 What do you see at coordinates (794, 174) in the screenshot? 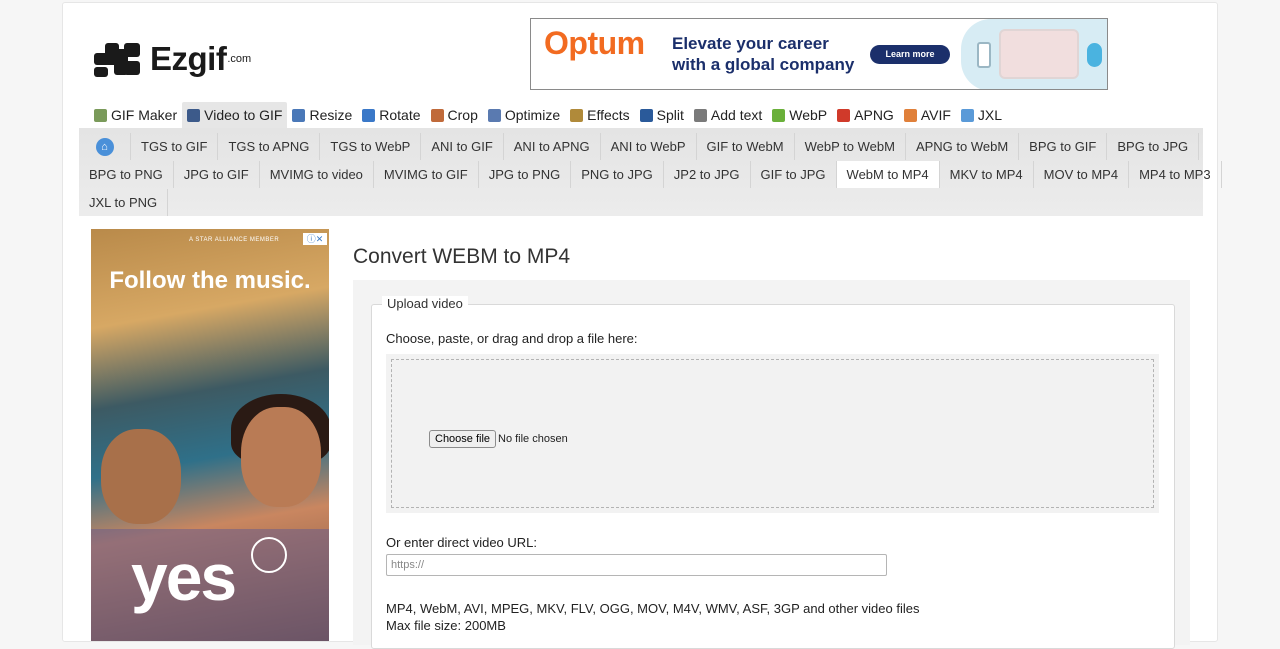
I see `sub-tab-gif-to-jpg: GIF to JPG` at bounding box center [794, 174].